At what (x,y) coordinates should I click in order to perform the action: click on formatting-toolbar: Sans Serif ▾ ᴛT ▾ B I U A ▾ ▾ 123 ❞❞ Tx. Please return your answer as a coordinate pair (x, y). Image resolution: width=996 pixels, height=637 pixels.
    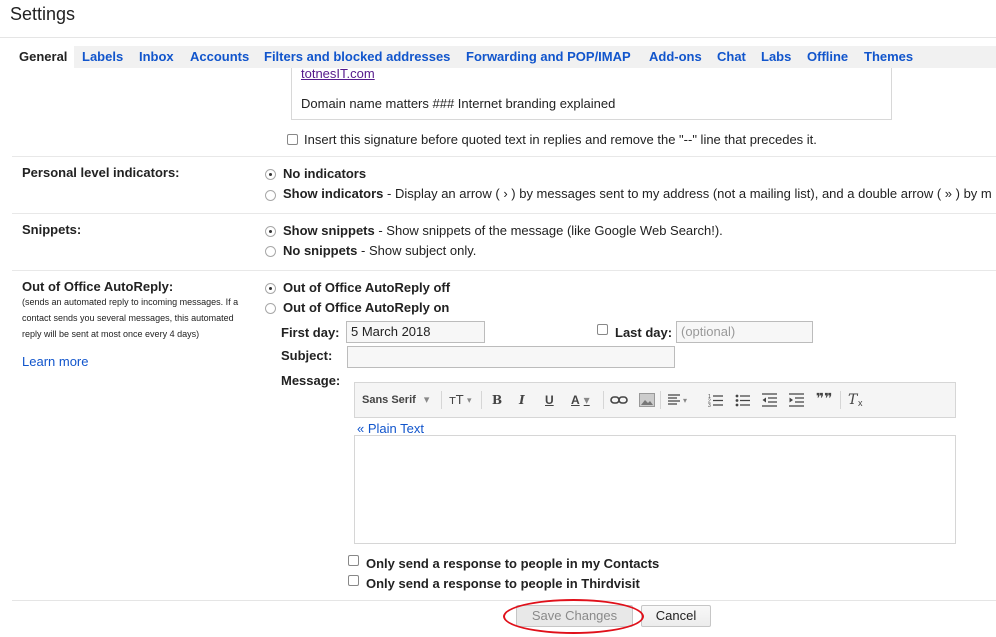
    Looking at the image, I should click on (655, 400).